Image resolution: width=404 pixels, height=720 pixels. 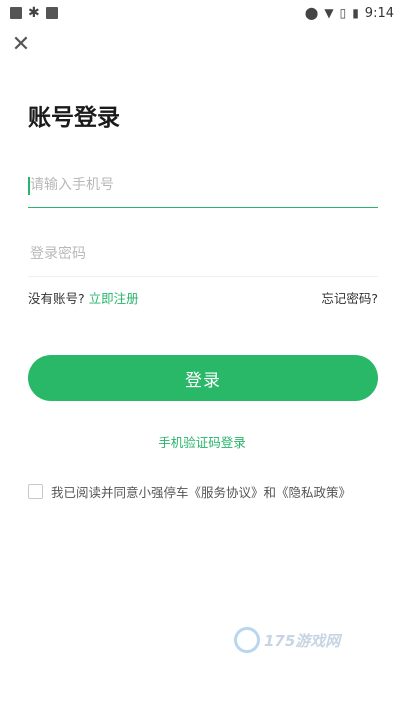 What do you see at coordinates (35, 491) in the screenshot?
I see `agreement-checkbox` at bounding box center [35, 491].